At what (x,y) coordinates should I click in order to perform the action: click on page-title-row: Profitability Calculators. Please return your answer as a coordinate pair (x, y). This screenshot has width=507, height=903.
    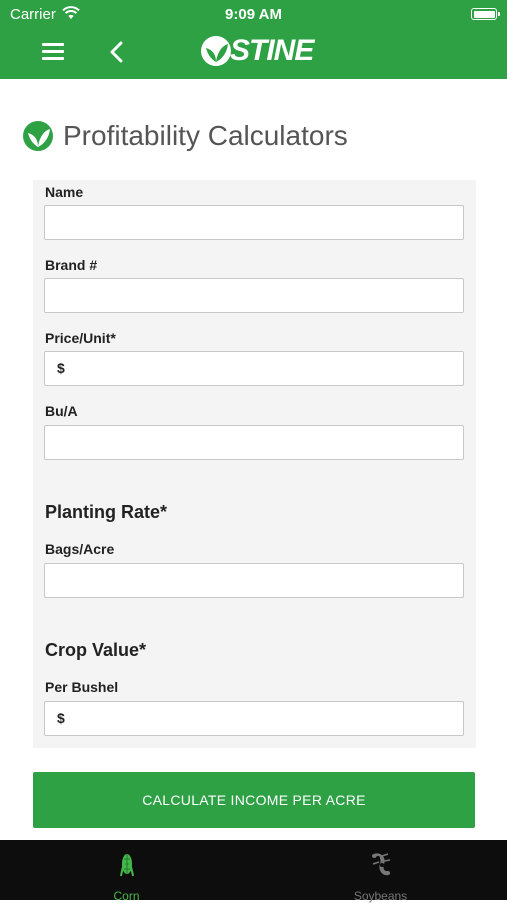
    Looking at the image, I should click on (185, 136).